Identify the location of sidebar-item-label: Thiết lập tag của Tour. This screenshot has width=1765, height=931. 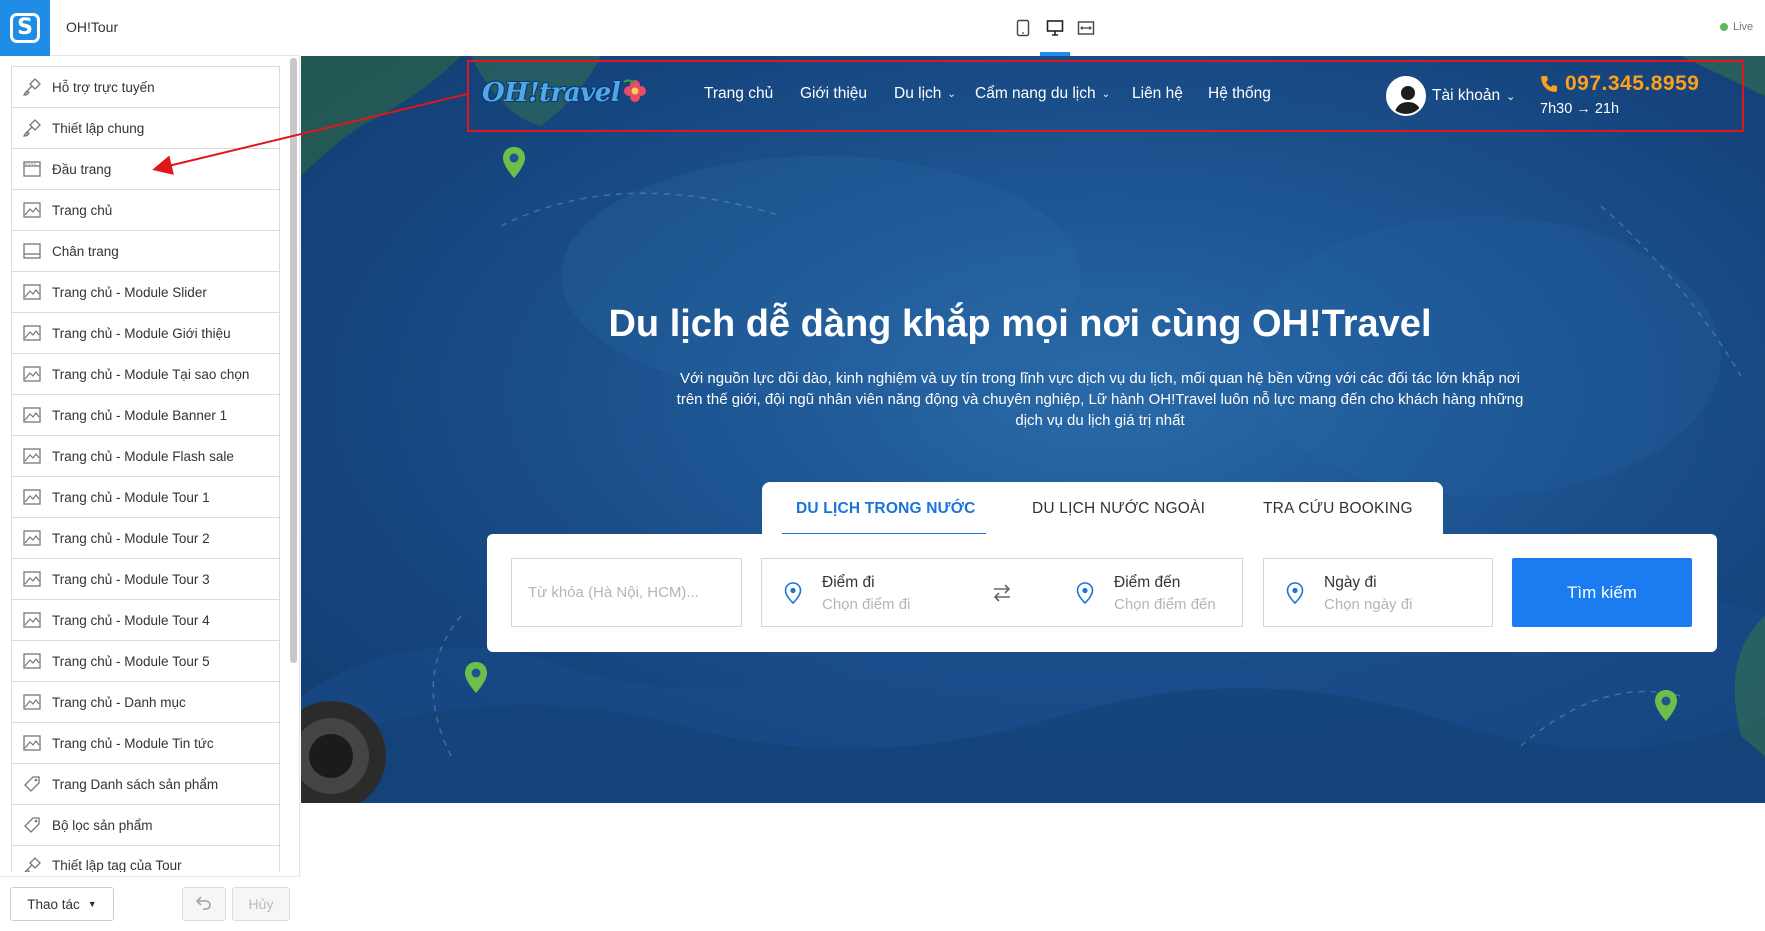
(117, 865).